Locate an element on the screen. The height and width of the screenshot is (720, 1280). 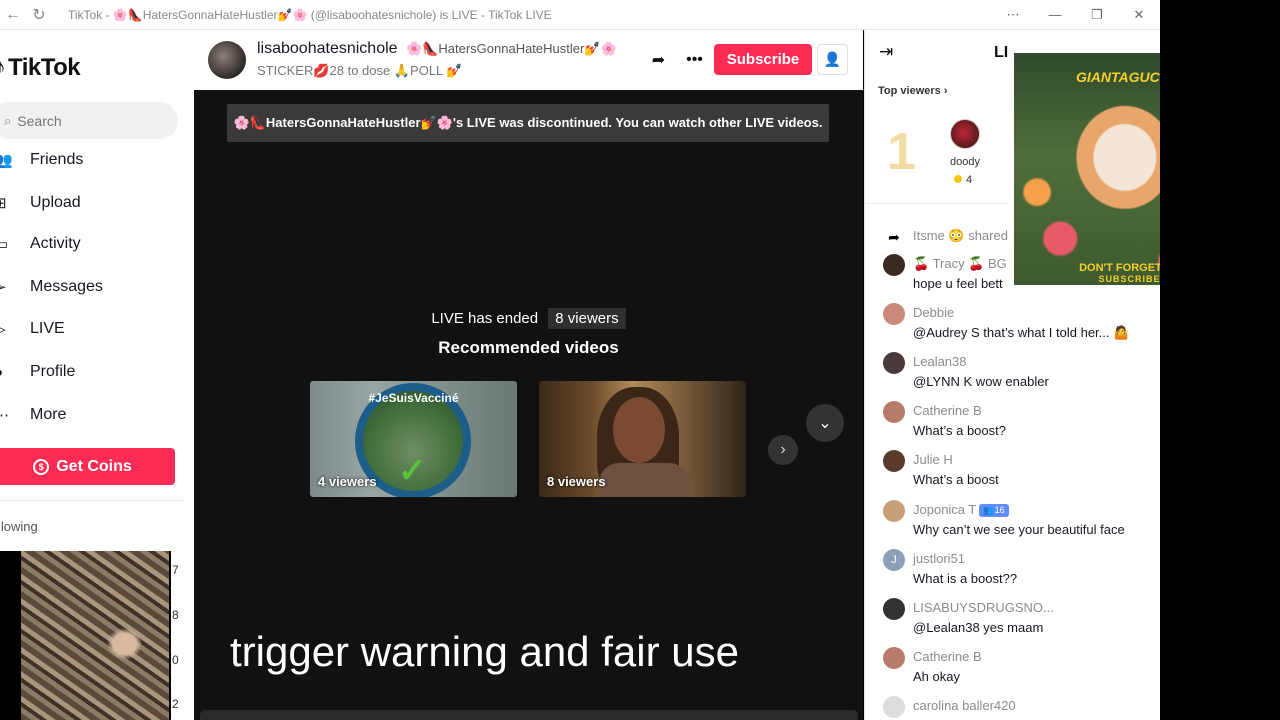
live-icon: ▷ is located at coordinates (15, 329).